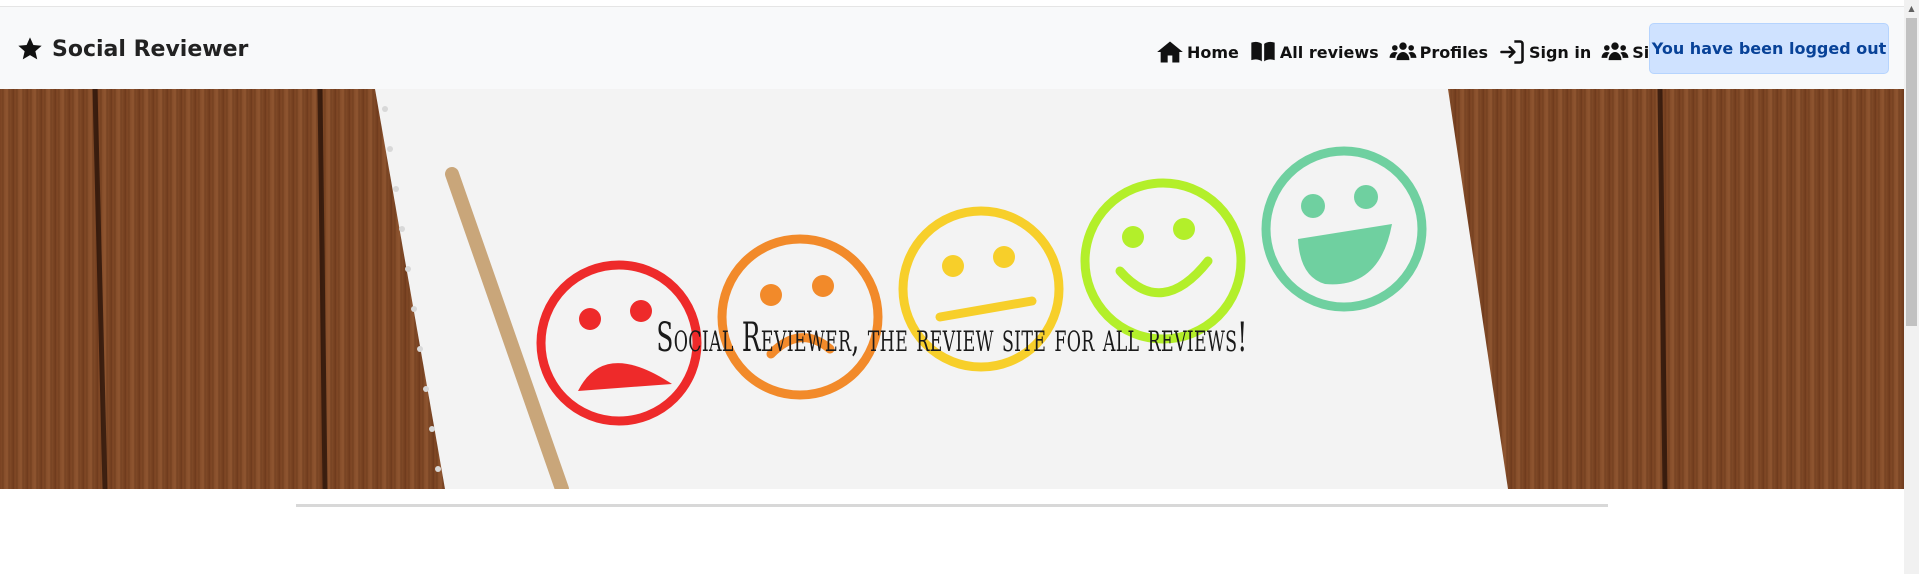 The image size is (1919, 574). Describe the element at coordinates (1213, 52) in the screenshot. I see `nav-home-label: Home` at that location.